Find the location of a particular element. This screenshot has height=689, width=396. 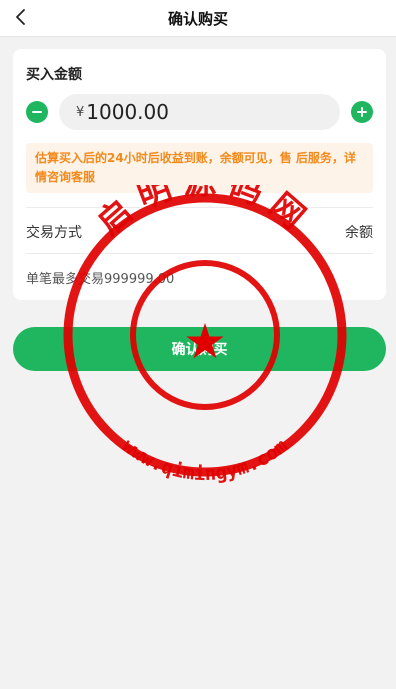

transaction-limit-text: 单笔最多交易999999.00 is located at coordinates (100, 279).